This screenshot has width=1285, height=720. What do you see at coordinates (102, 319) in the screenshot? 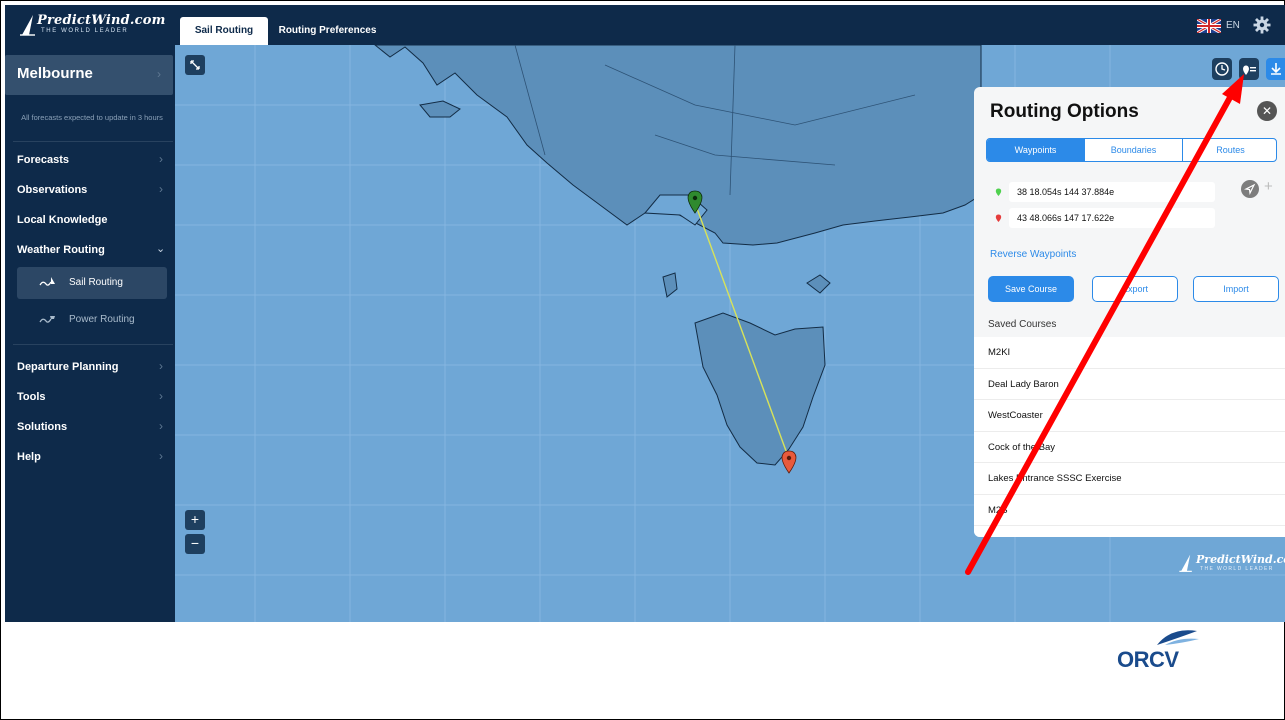
I see `sidebar-subitem-label: Power Routing` at bounding box center [102, 319].